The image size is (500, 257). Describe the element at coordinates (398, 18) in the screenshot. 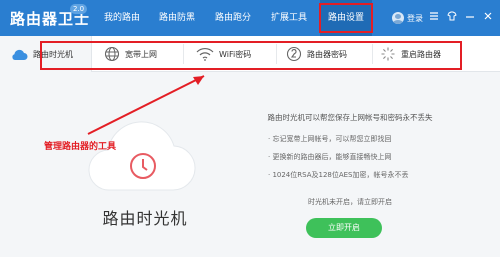

I see `avatar-icon` at that location.